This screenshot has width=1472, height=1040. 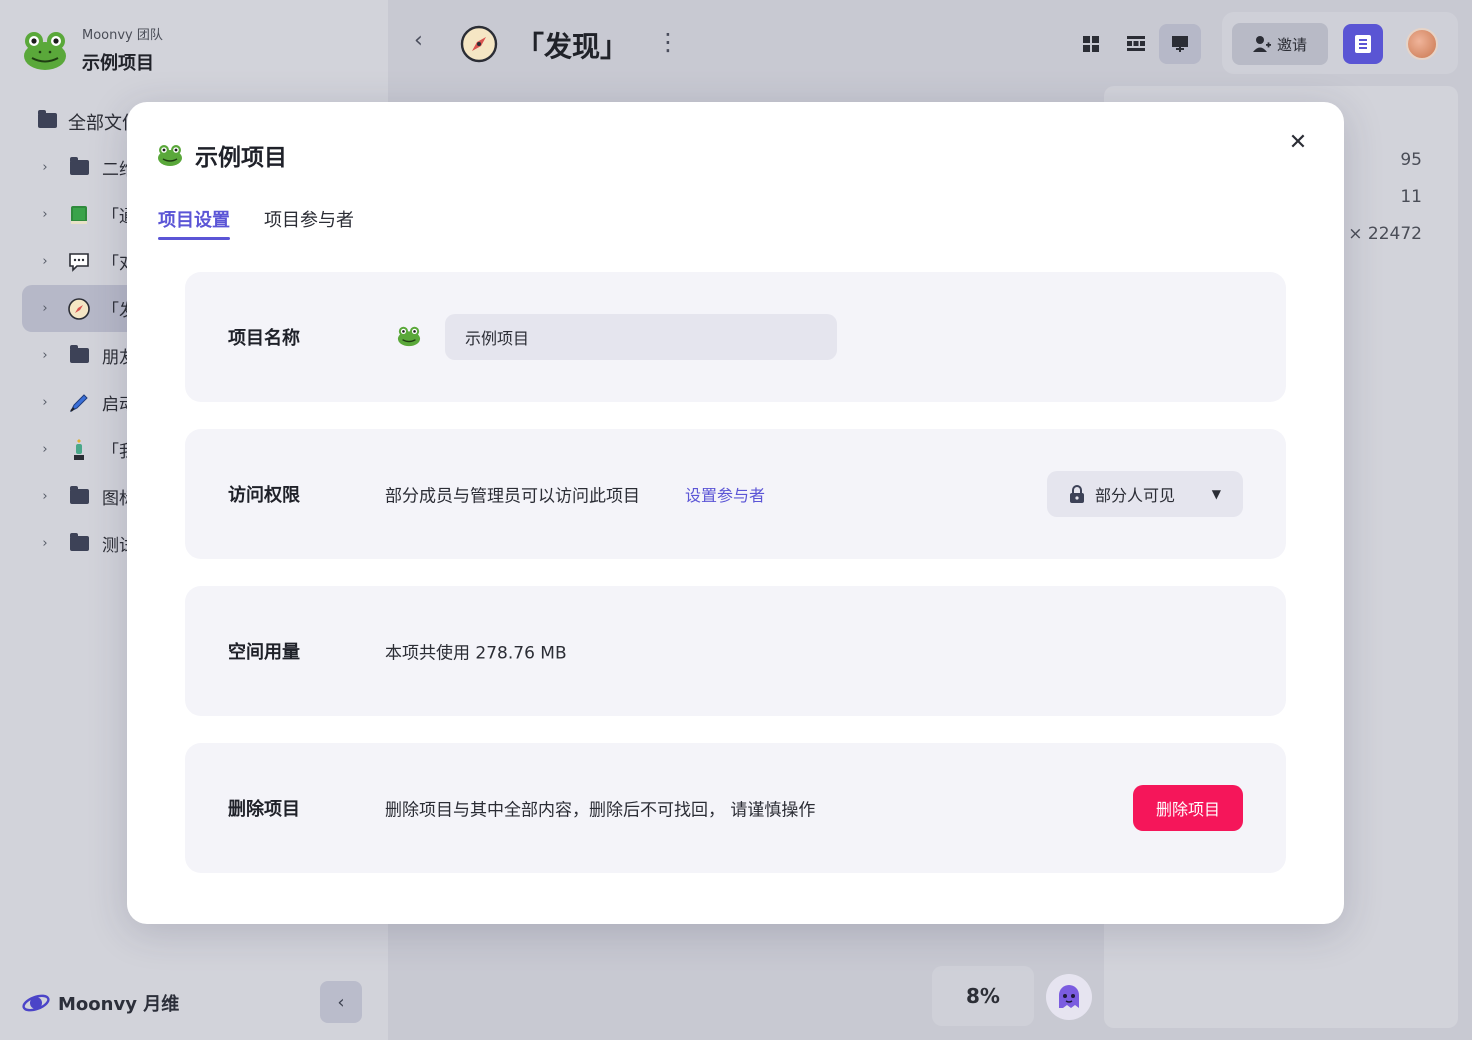 I want to click on modal-tabs: 项目设置 项目参与者, so click(x=273, y=223).